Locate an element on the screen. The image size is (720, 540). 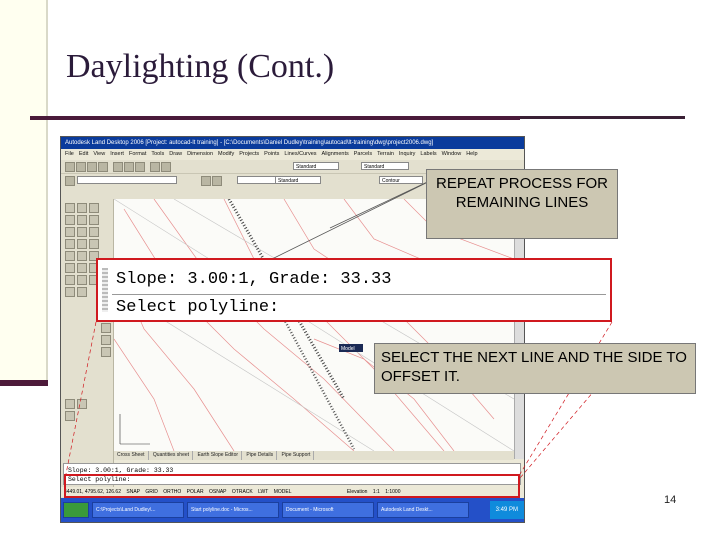
zoom-command-history: Slope: 3.00:1, Grade: 33.33 is located at coordinates (254, 279).